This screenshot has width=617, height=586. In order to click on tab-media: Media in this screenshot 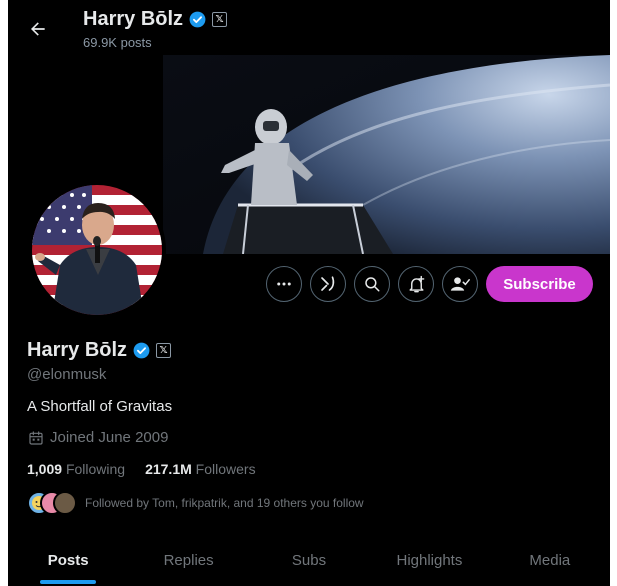, I will do `click(550, 560)`.